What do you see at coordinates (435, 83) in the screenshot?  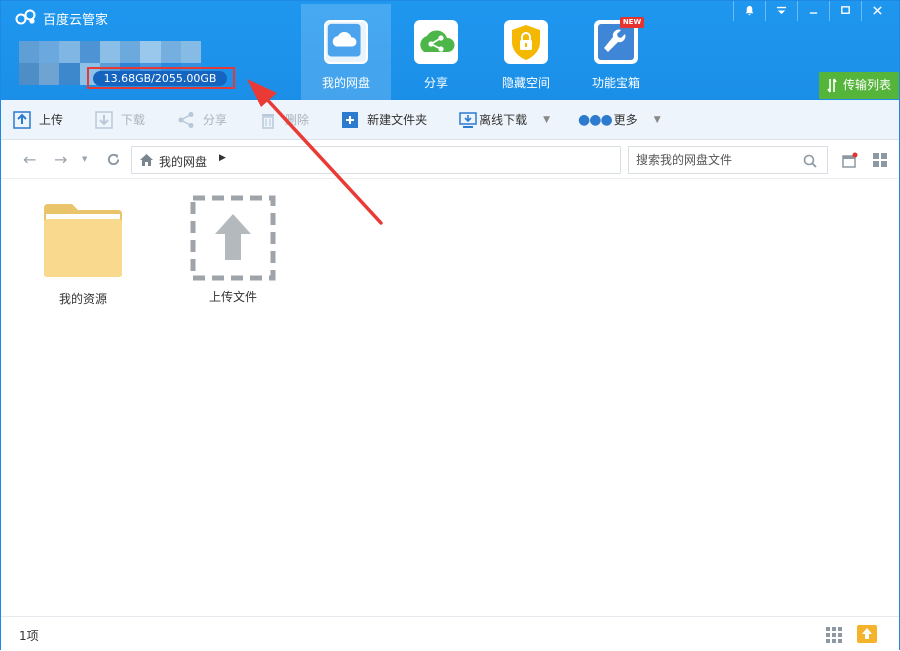 I see `tab-label: 分享` at bounding box center [435, 83].